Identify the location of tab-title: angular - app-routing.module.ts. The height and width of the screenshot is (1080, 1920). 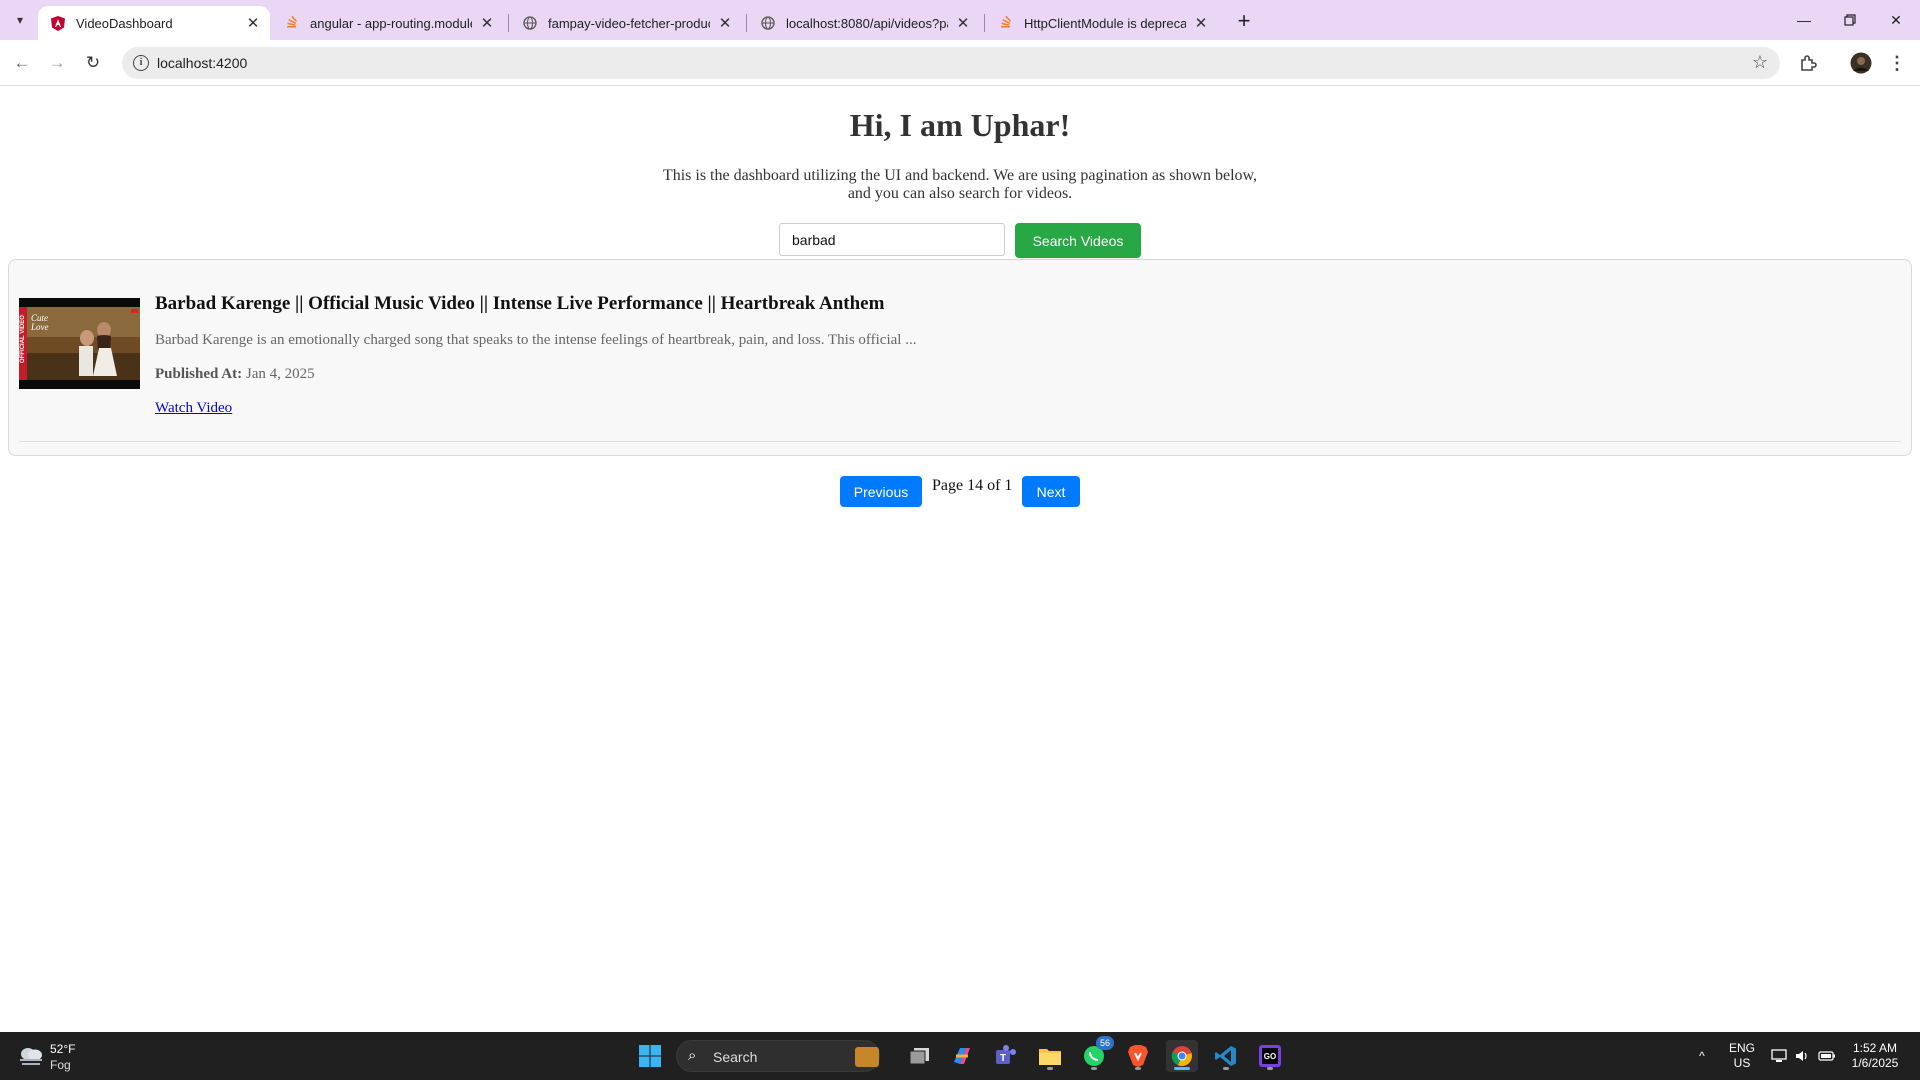
(391, 23).